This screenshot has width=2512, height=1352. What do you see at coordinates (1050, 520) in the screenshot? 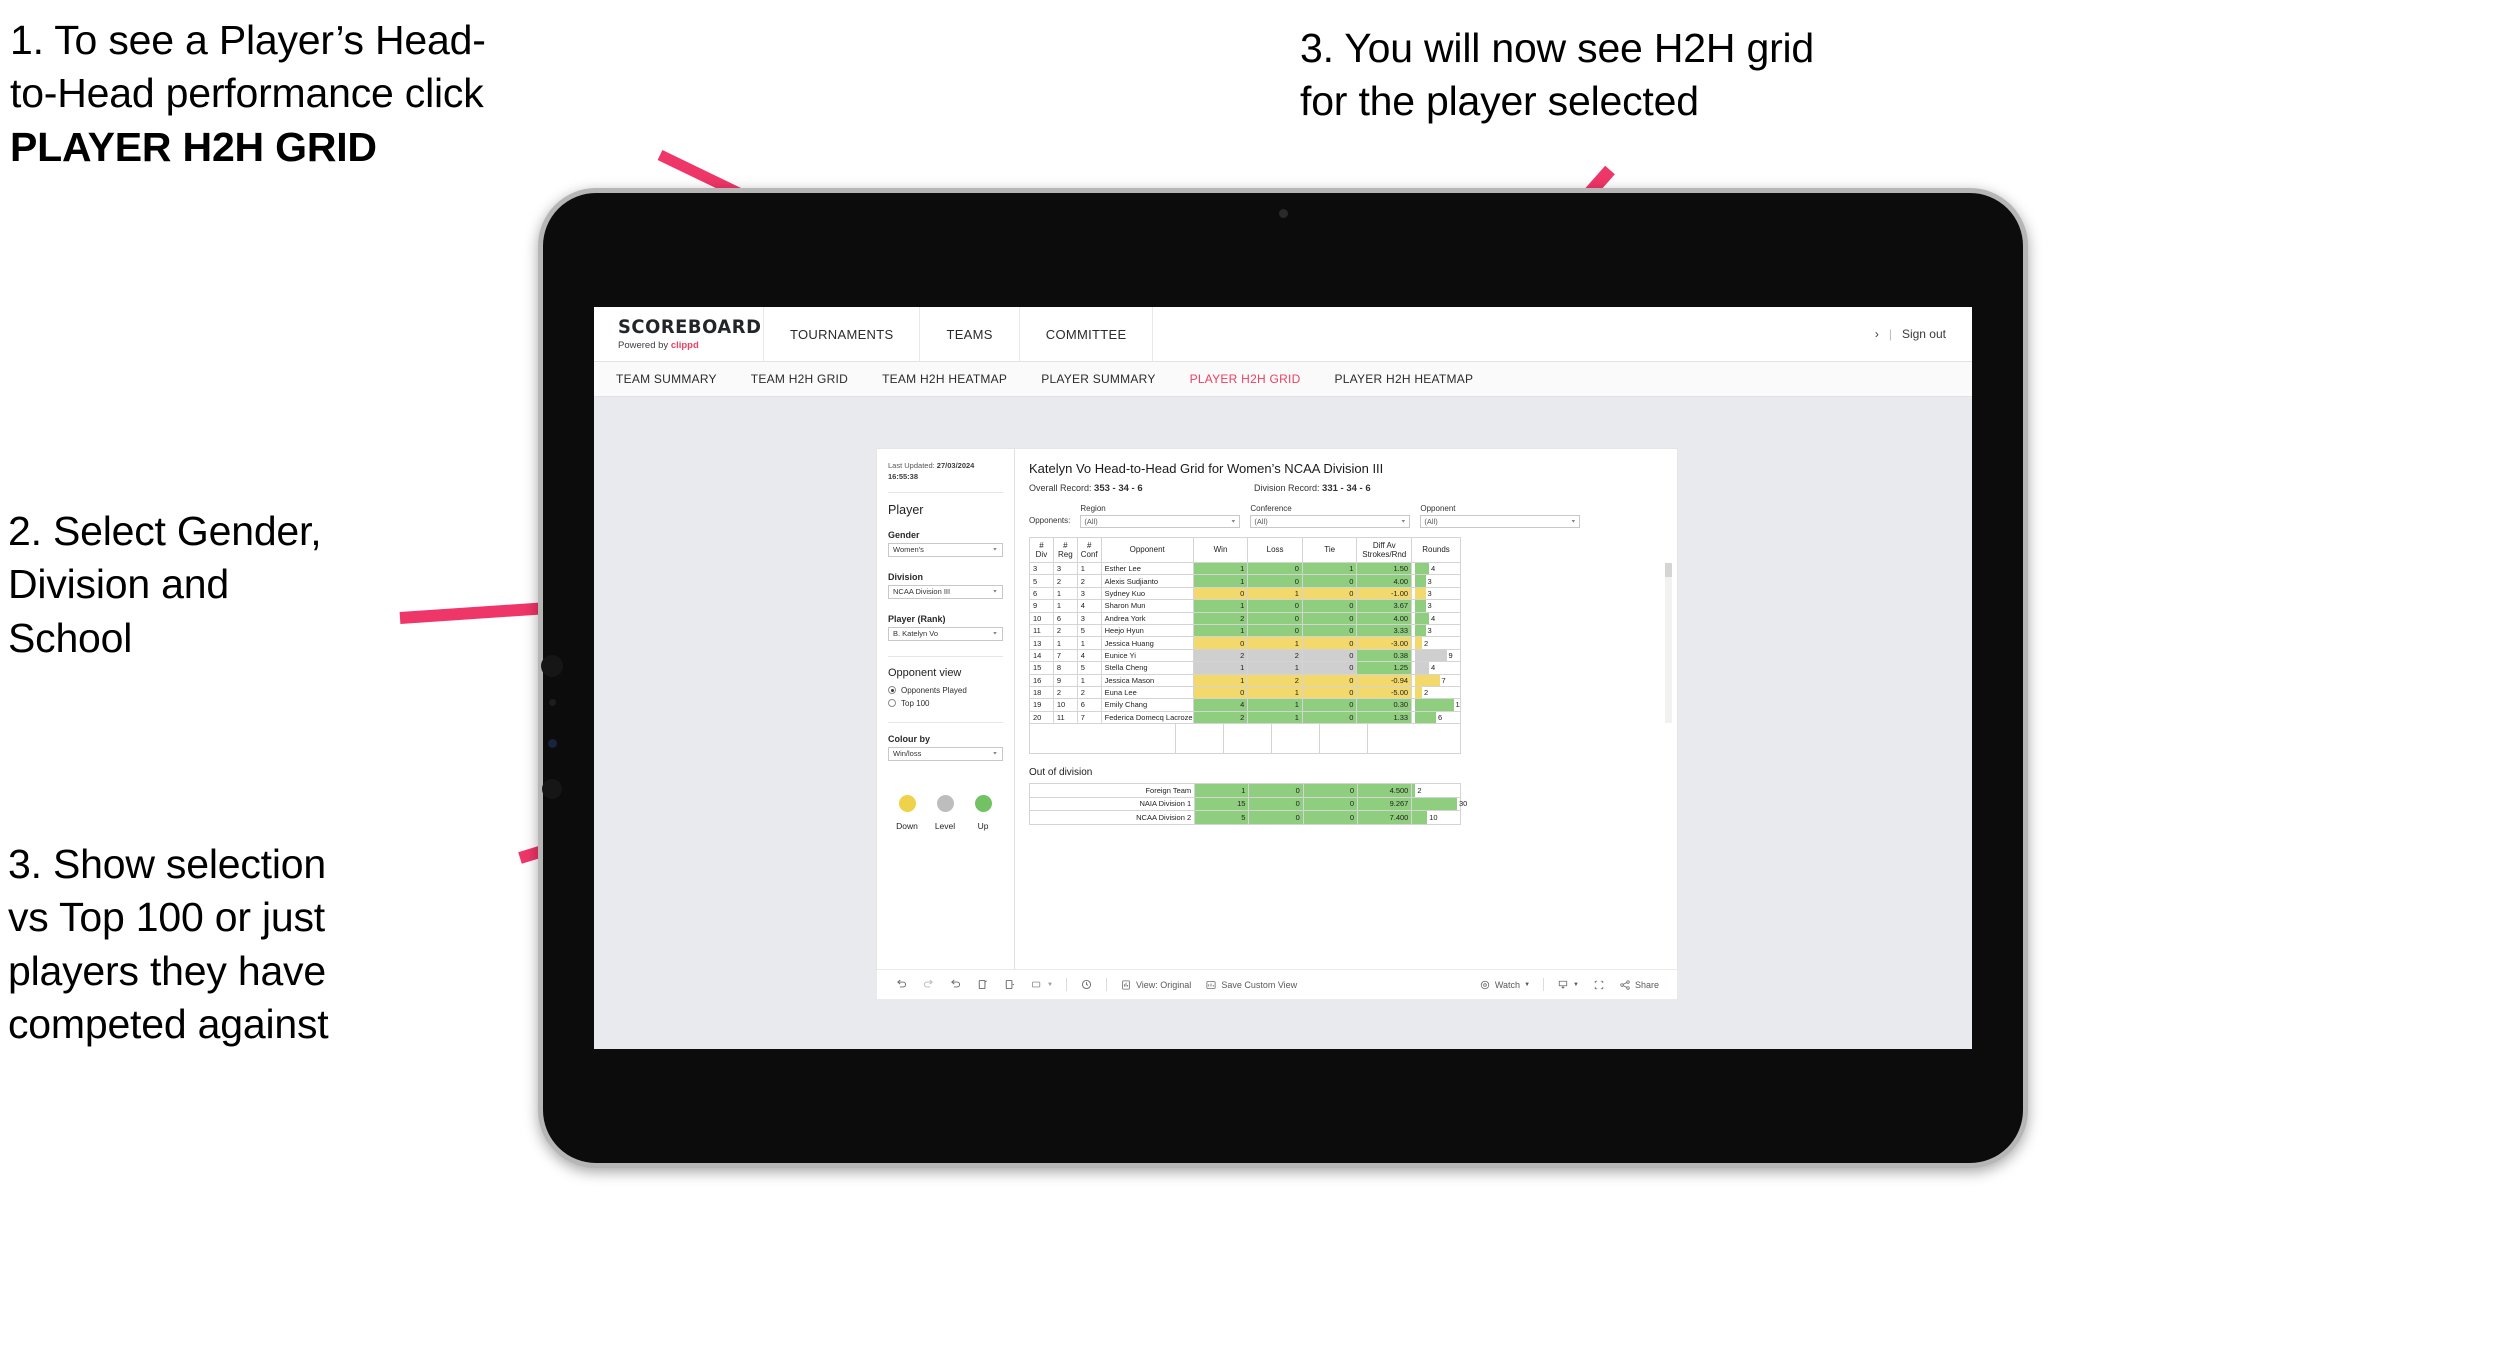
I see `opponents-label: Opponents:` at bounding box center [1050, 520].